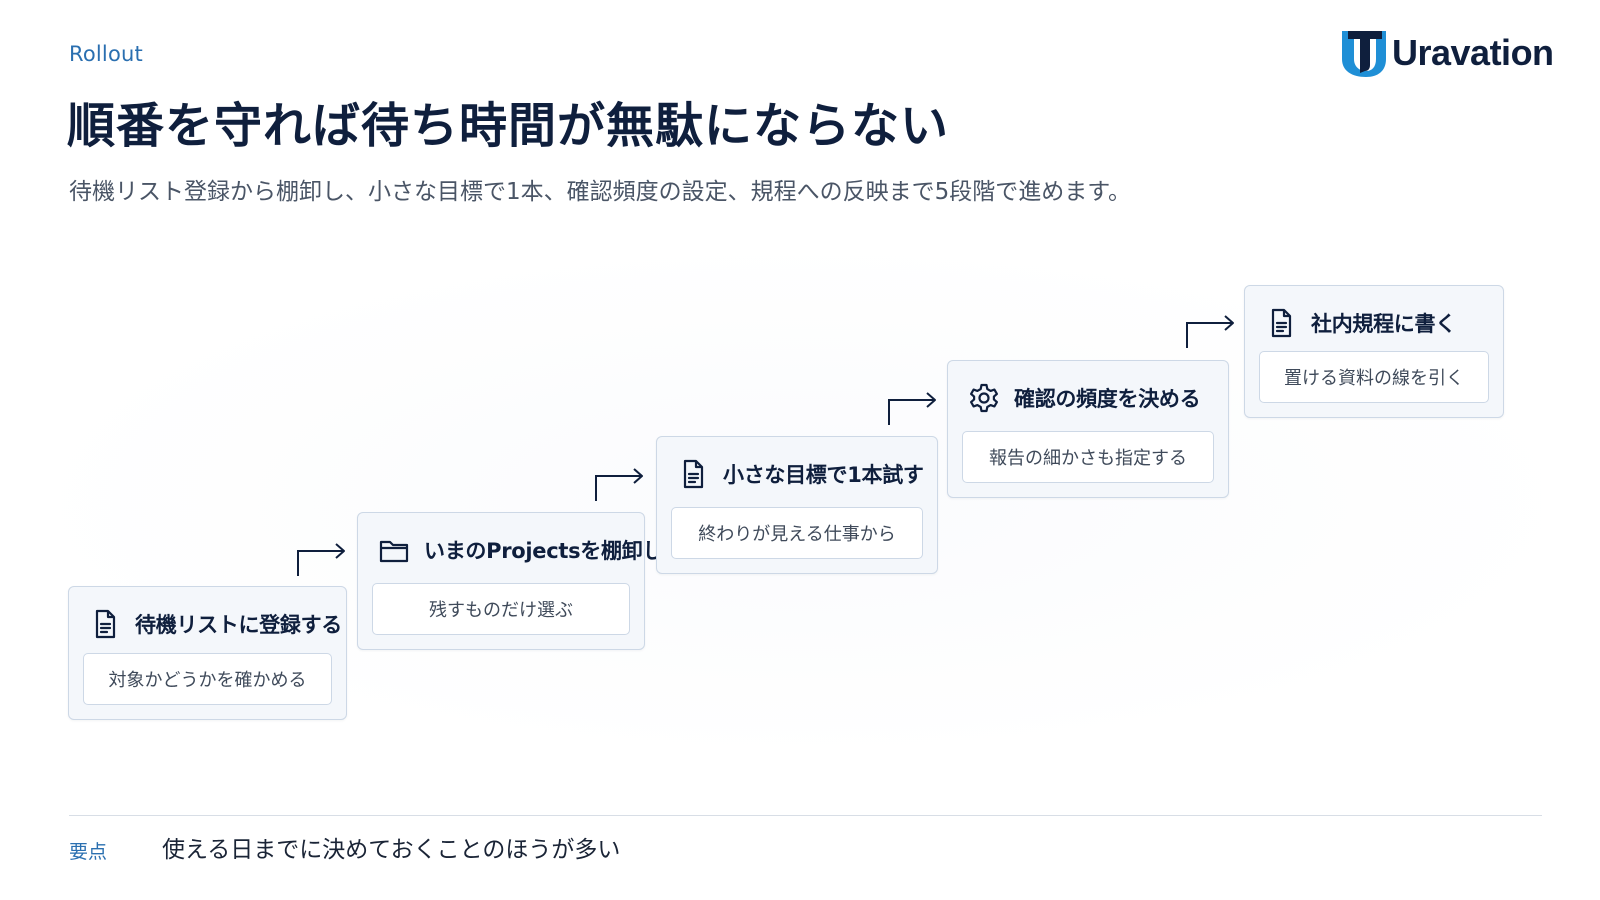 The width and height of the screenshot is (1600, 900). I want to click on step-header: 待機リストに登録する, so click(215, 624).